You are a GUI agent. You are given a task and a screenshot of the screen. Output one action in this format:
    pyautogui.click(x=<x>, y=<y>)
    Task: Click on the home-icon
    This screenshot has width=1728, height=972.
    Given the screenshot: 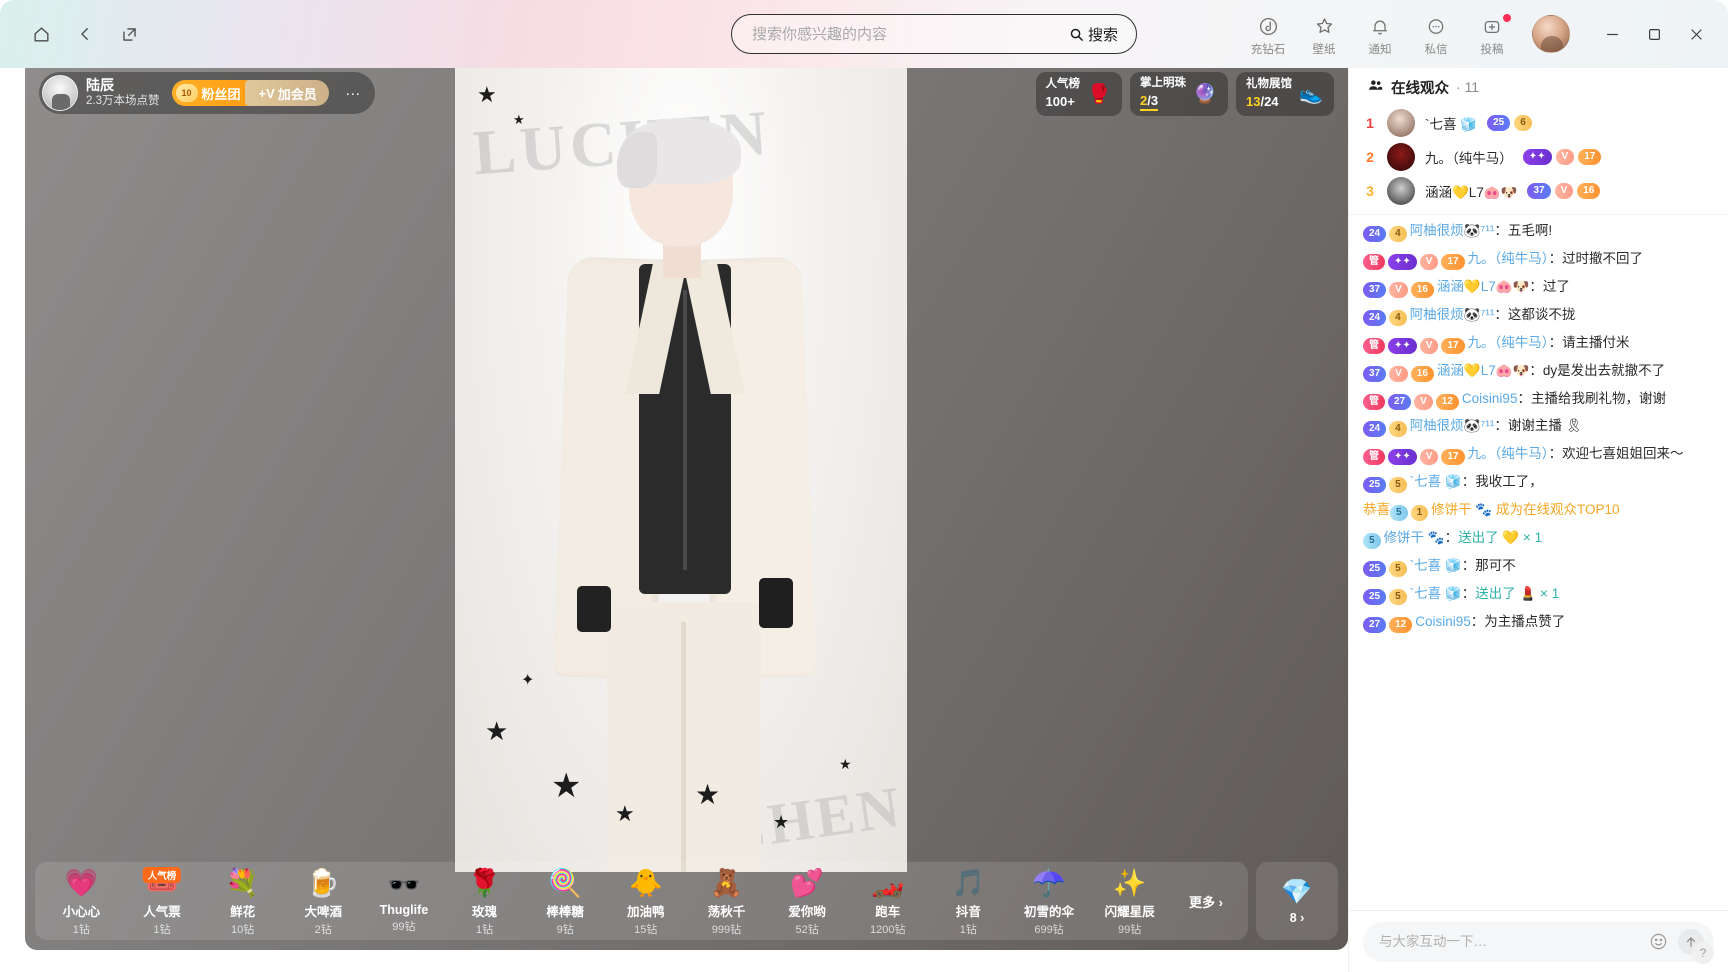 What is the action you would take?
    pyautogui.click(x=41, y=34)
    